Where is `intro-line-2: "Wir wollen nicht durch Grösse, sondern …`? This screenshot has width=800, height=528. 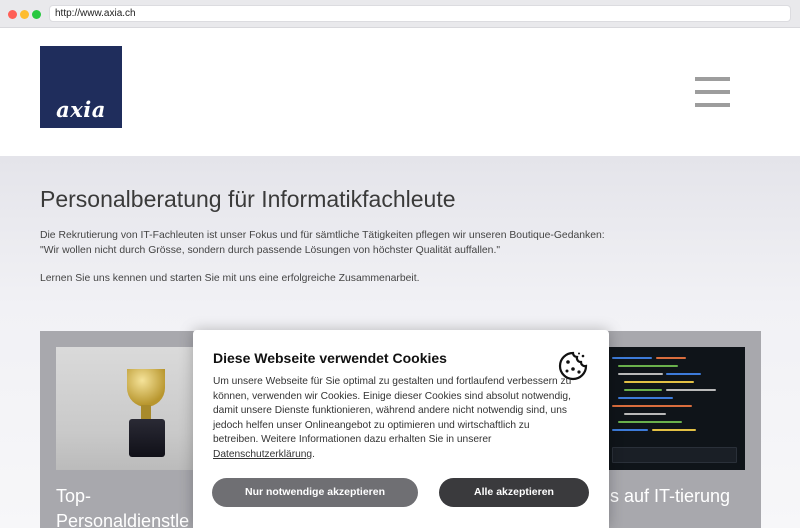
intro-line-2: "Wir wollen nicht durch Grösse, sondern … is located at coordinates (270, 250).